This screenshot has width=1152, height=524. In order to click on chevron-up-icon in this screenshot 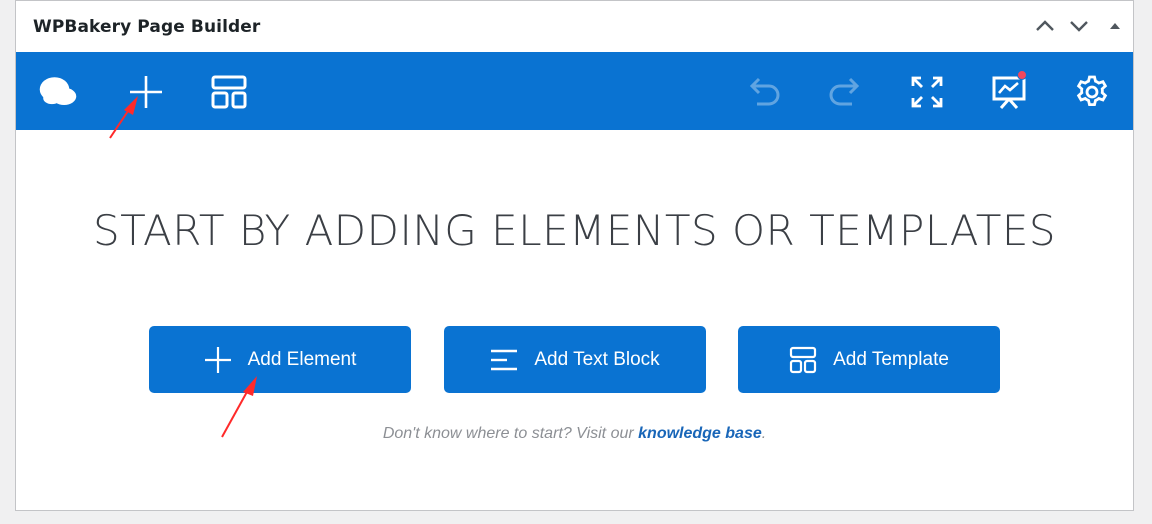, I will do `click(1045, 26)`.